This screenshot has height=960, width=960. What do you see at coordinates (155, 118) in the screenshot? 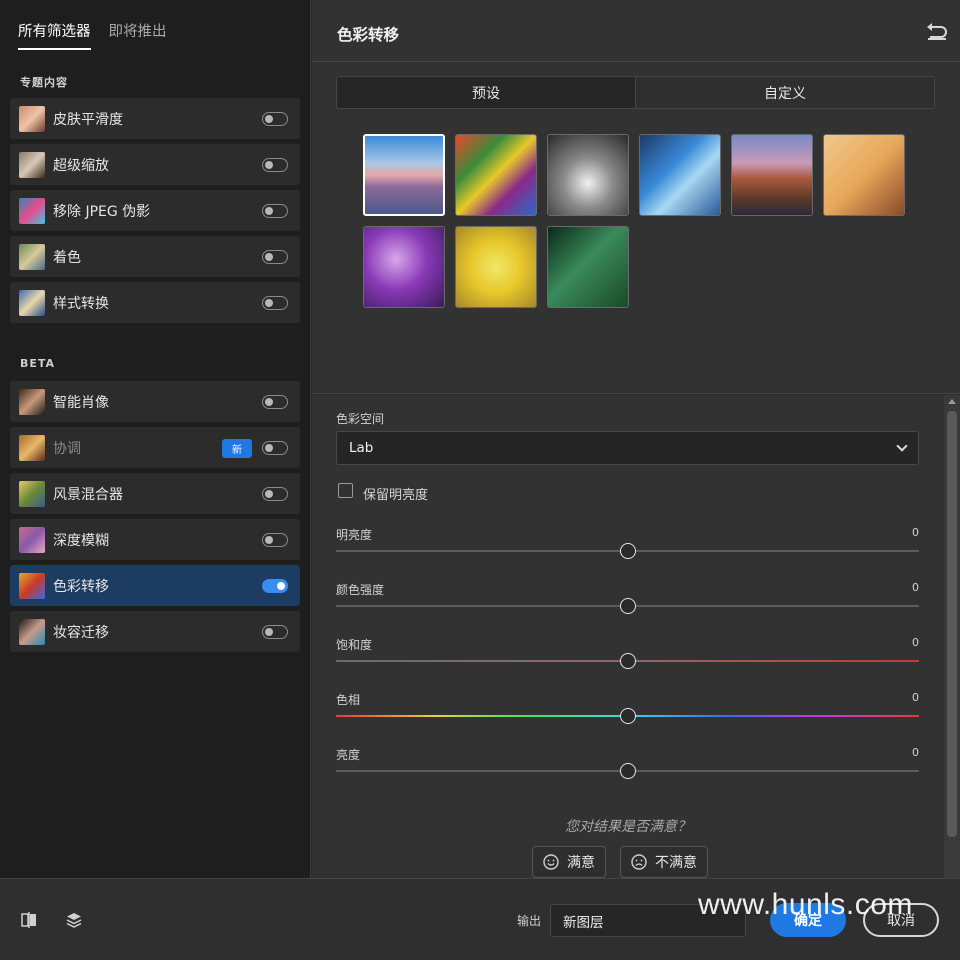
I see `featured-filter-item: 皮肤平滑度` at bounding box center [155, 118].